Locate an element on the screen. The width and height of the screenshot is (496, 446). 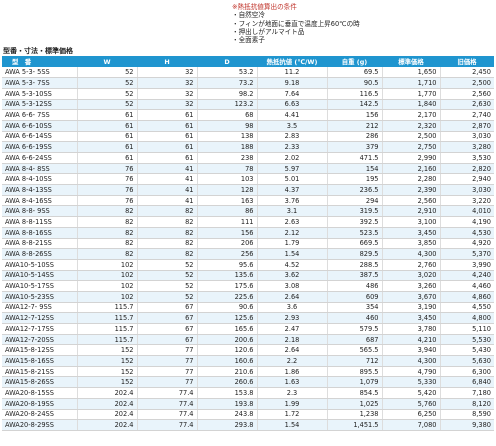
cell-weight: 486 is located at coordinates (355, 286).